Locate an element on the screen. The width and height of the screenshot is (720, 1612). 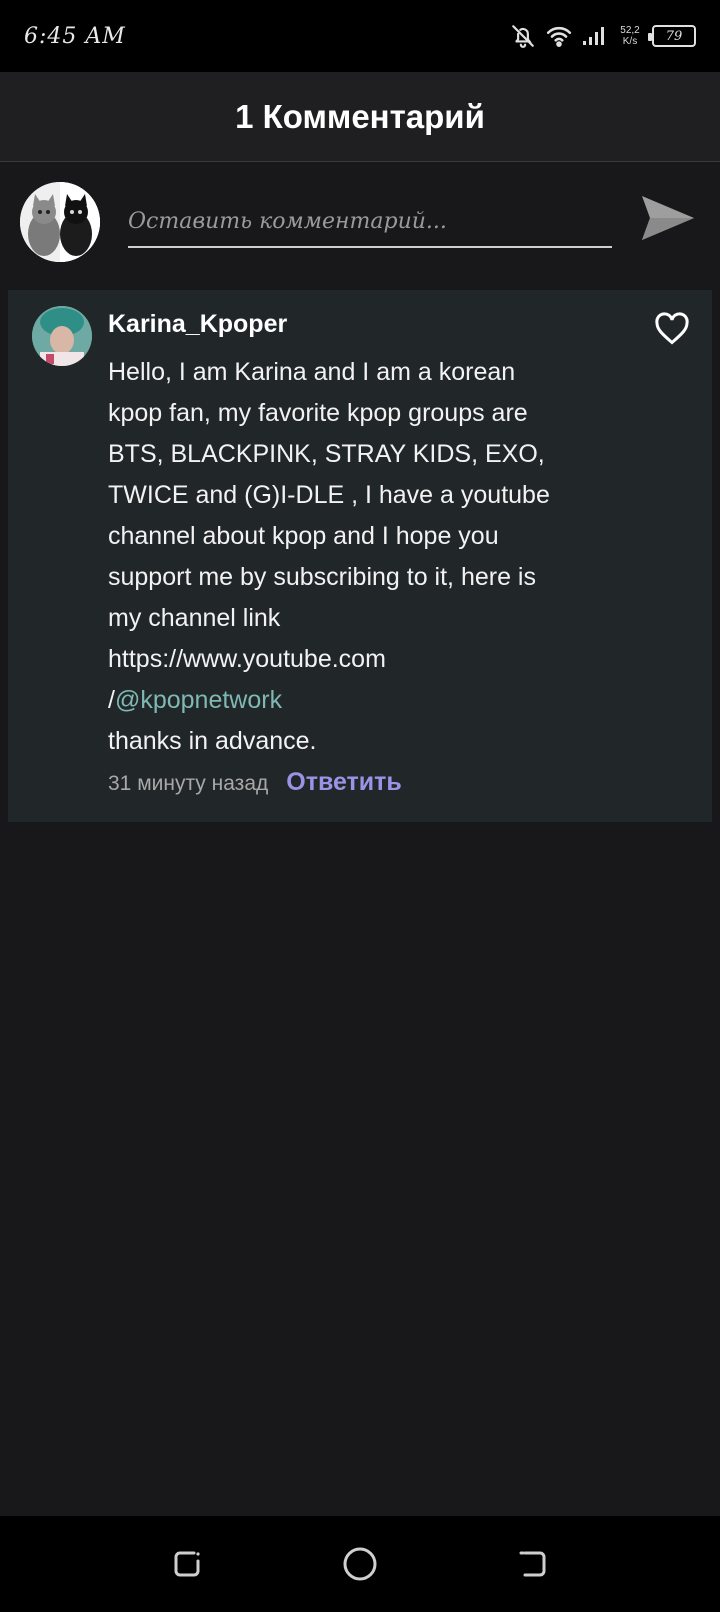
signal-icon is located at coordinates (595, 36).